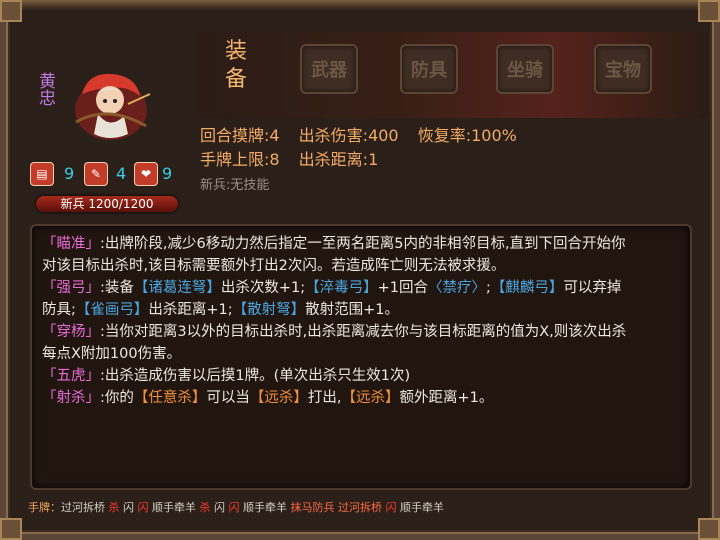 The width and height of the screenshot is (720, 540). Describe the element at coordinates (240, 159) in the screenshot. I see `hand-limit: 手牌上限:8` at that location.